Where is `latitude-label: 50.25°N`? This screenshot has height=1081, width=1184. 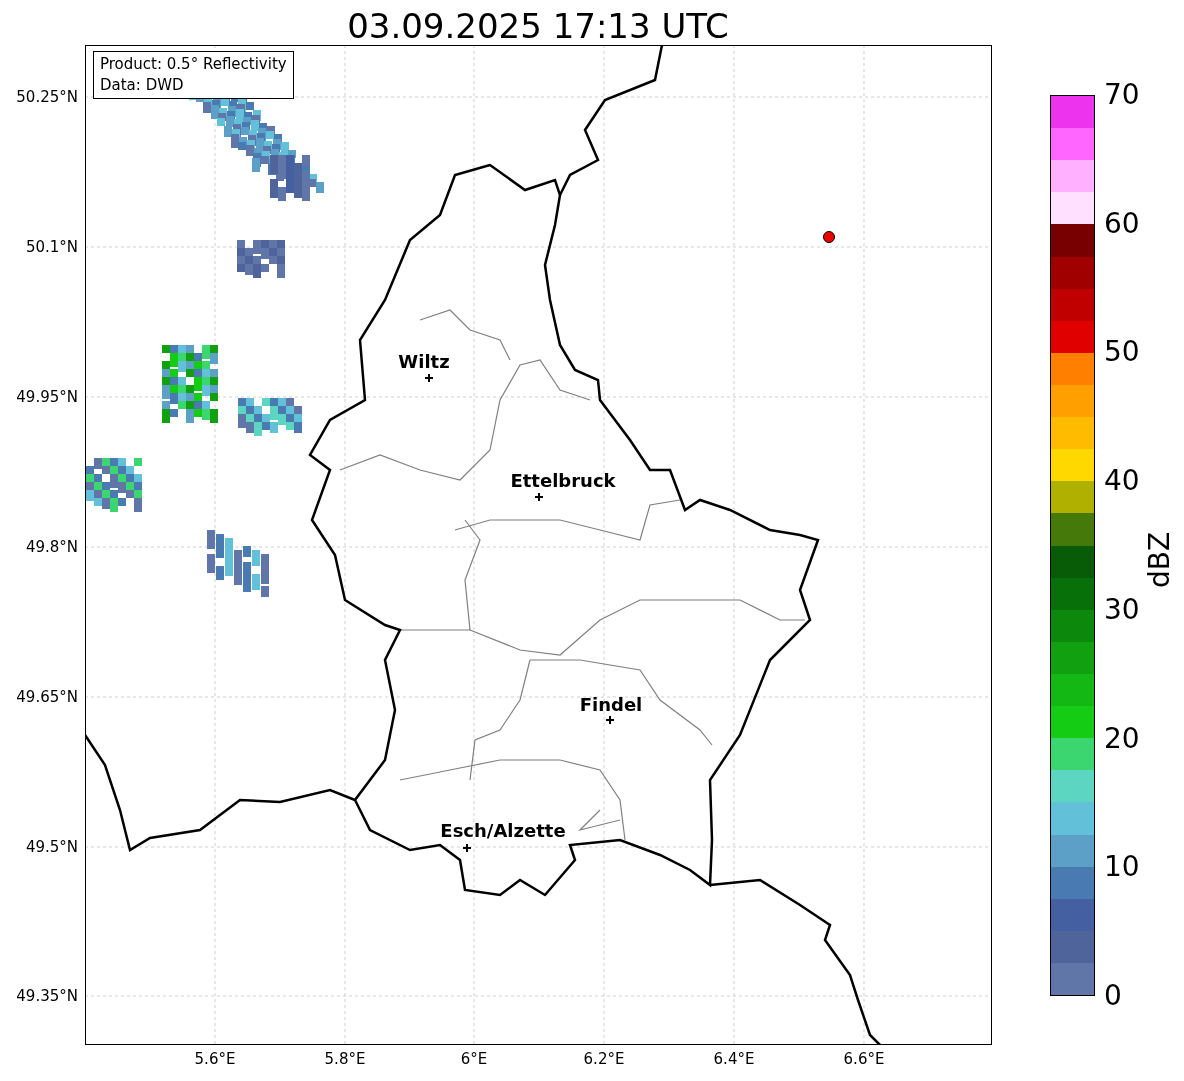 latitude-label: 50.25°N is located at coordinates (46, 97).